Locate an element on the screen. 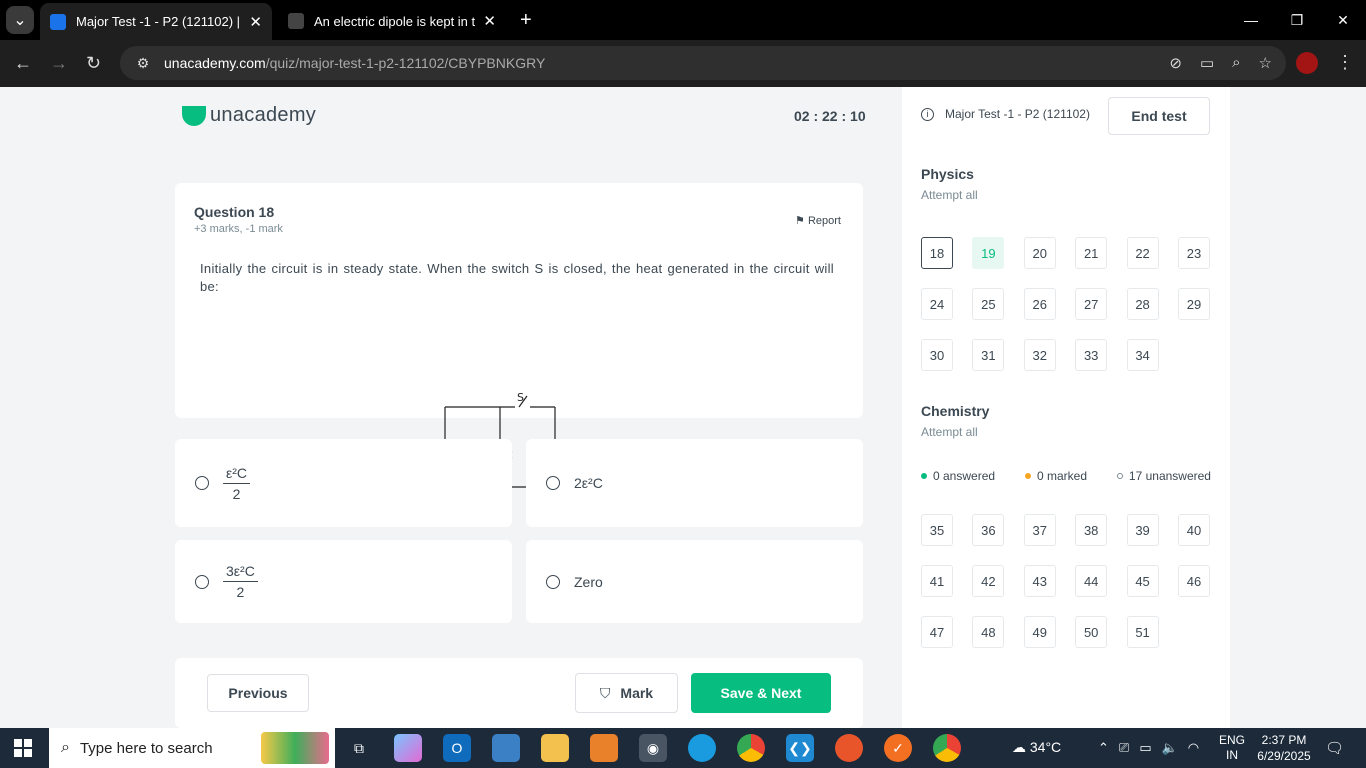 Image resolution: width=1366 pixels, height=768 pixels. omni-icons: ⊘ ▭ ⌕ ☆ is located at coordinates (1220, 63).